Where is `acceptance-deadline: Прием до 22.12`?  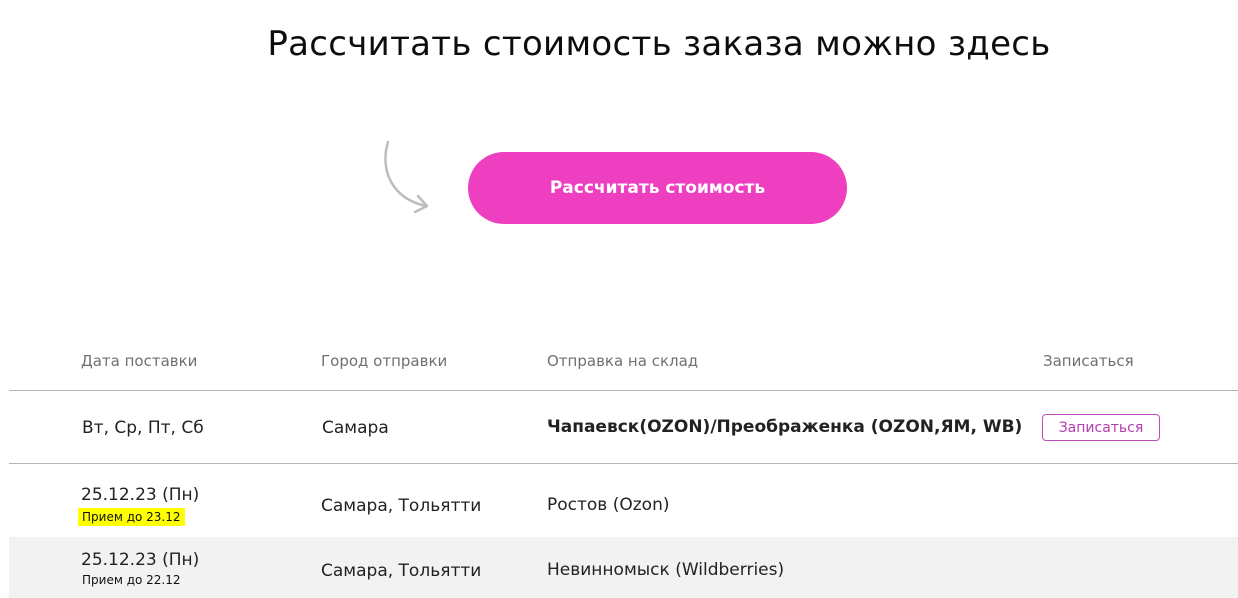 acceptance-deadline: Прием до 22.12 is located at coordinates (131, 580).